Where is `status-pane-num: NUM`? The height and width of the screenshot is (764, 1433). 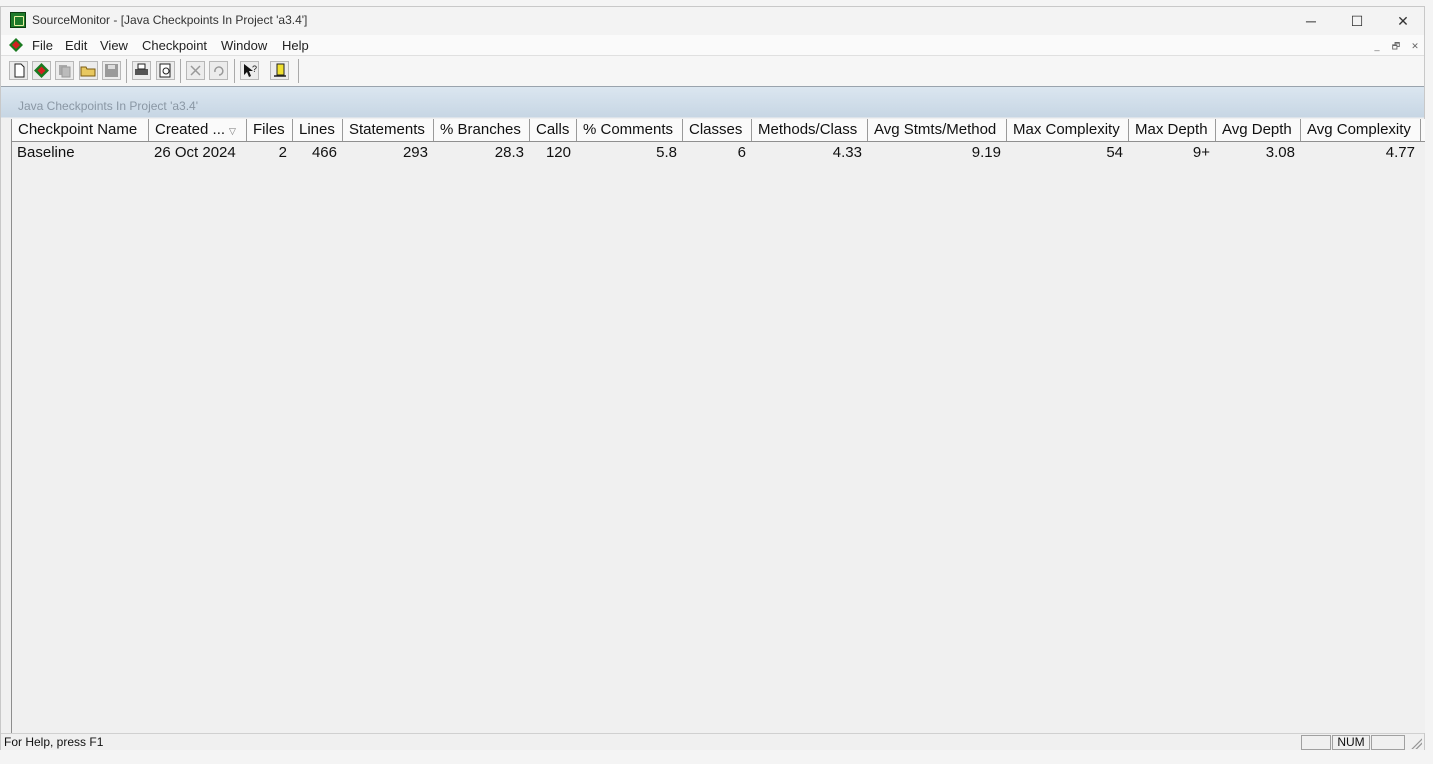
status-pane-num: NUM is located at coordinates (1351, 742).